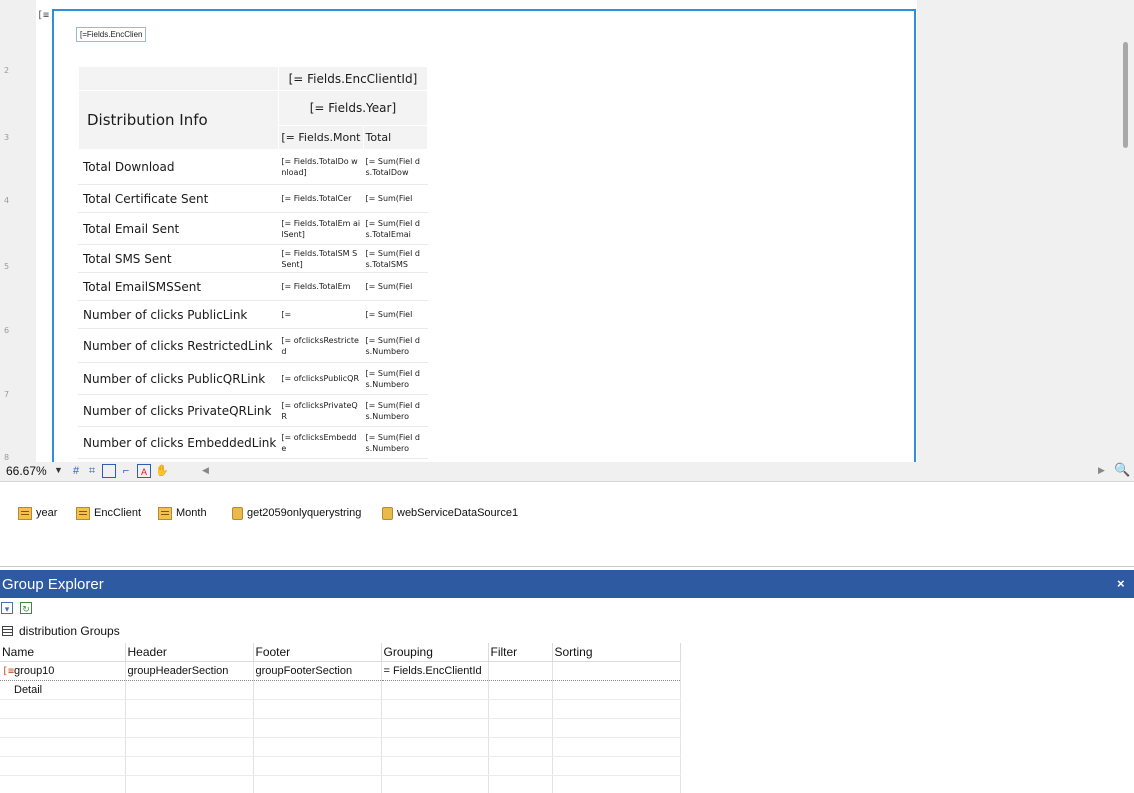 The image size is (1134, 793). I want to click on enc-client-textbox: [=Fields.EncClien, so click(111, 34).